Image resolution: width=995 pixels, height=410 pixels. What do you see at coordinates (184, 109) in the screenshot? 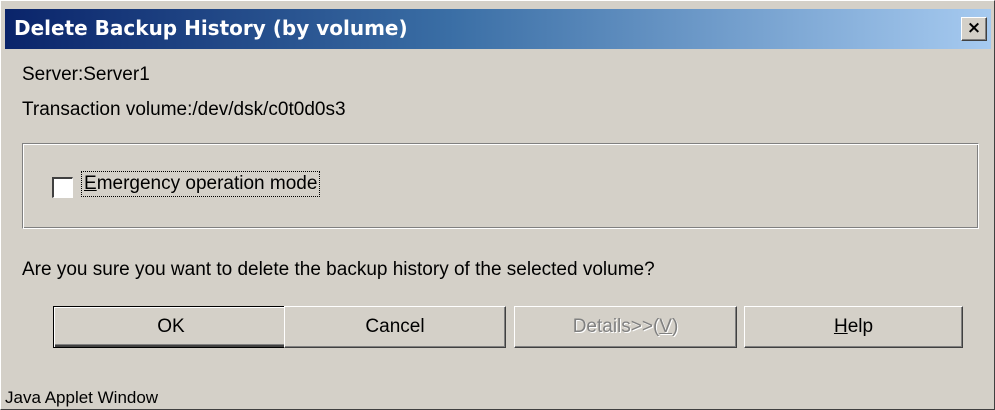
I see `transaction-volume-label: Transaction volume:/dev/dsk/c0t0d0s3` at bounding box center [184, 109].